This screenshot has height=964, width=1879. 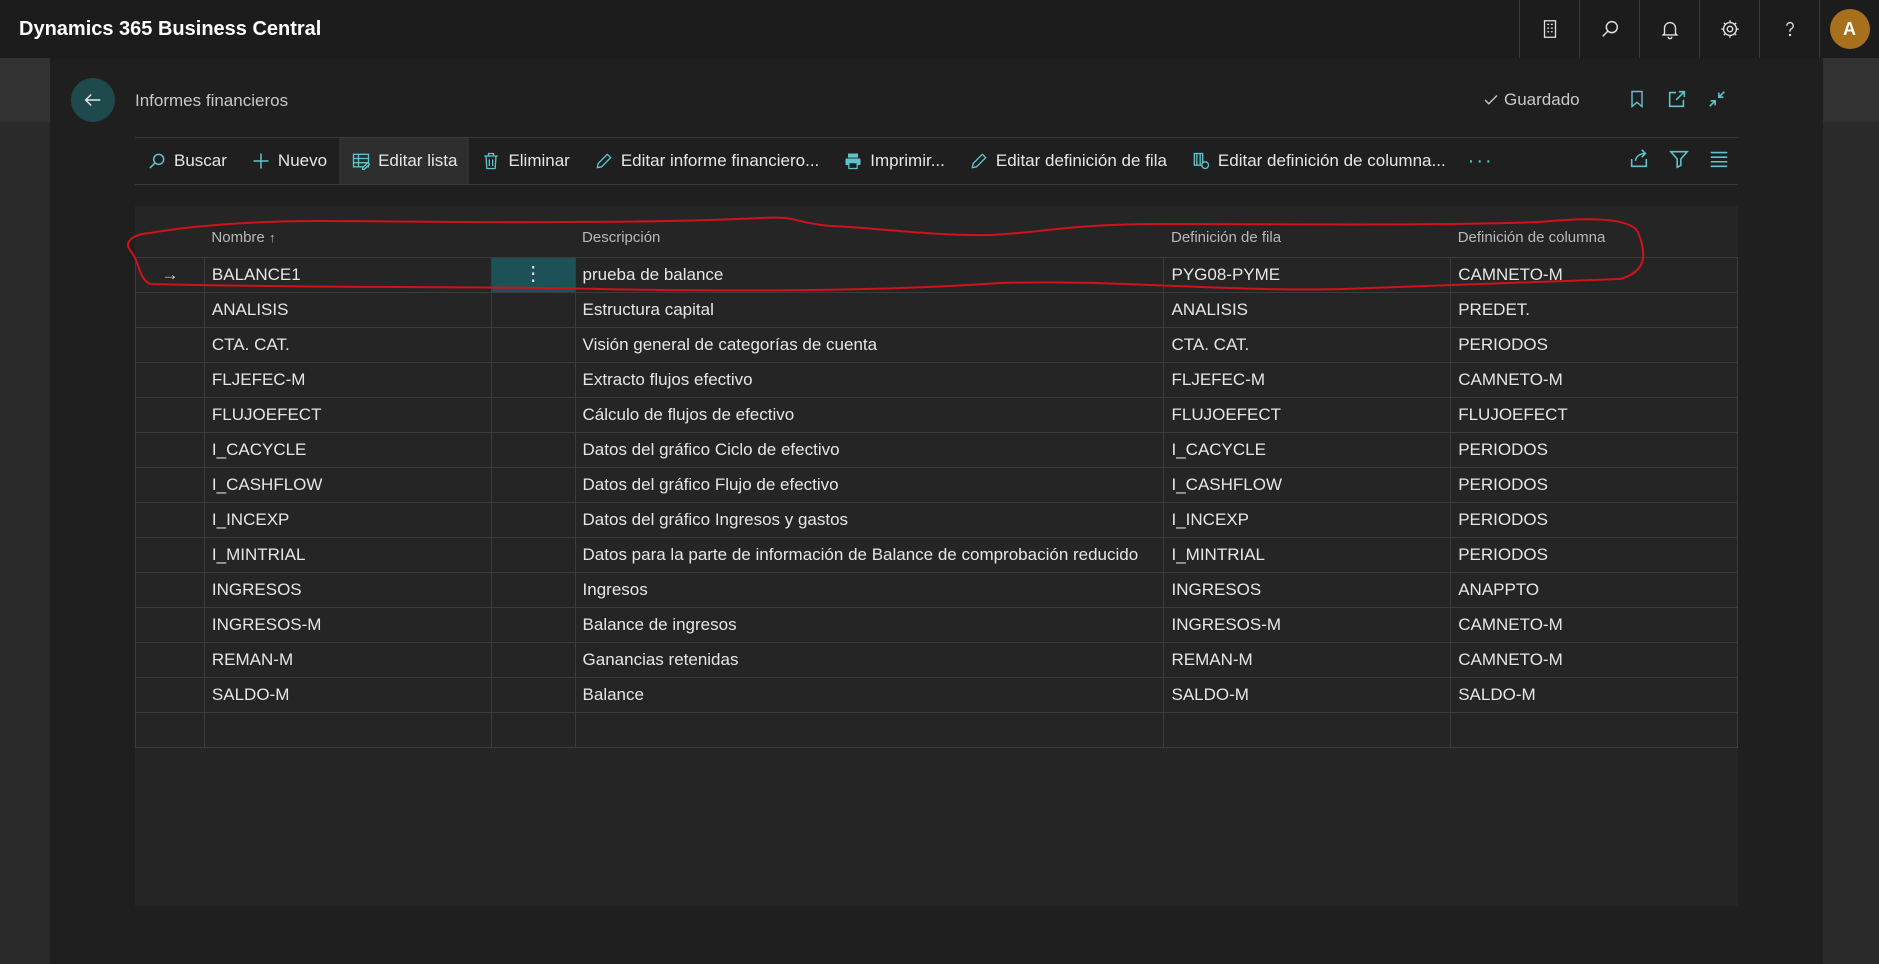 I want to click on cell-nombre: I_INCEXP, so click(x=347, y=519).